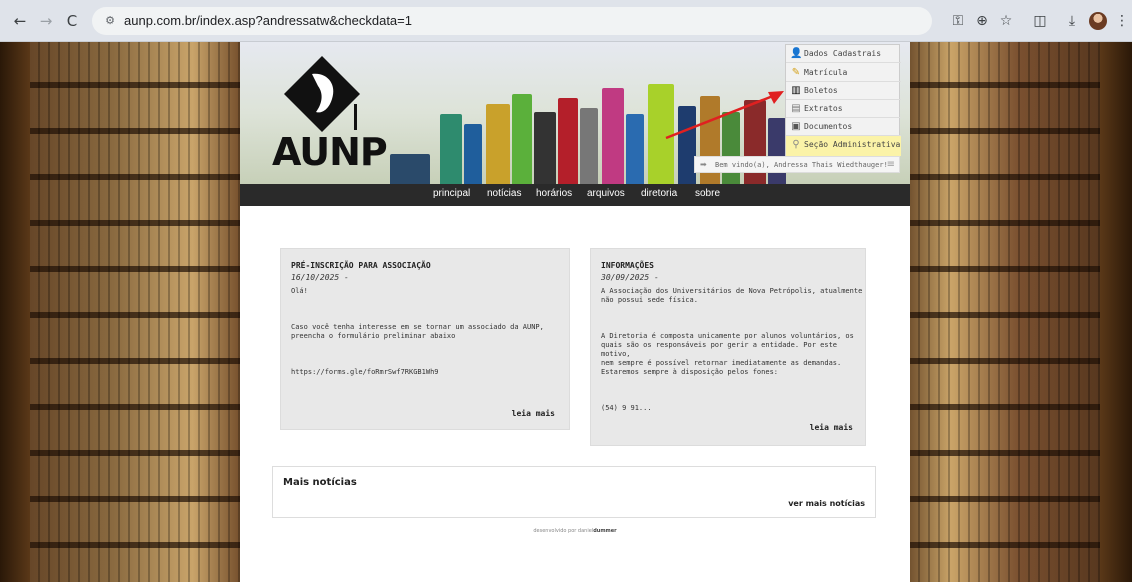  I want to click on welcome-arrow-icon: ➡, so click(703, 164).